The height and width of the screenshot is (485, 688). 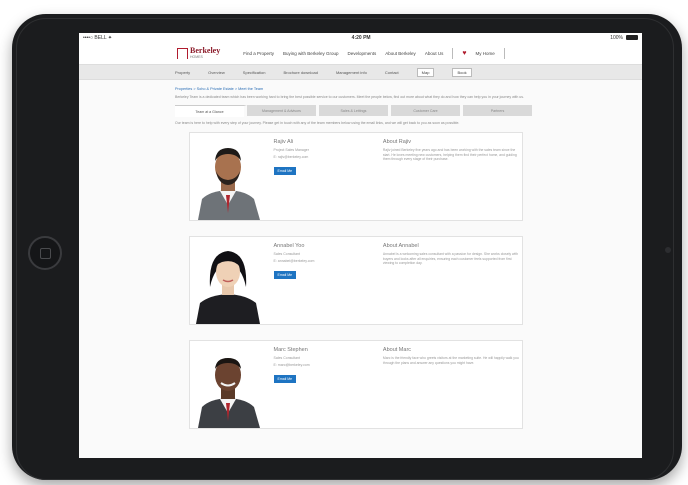 I want to click on battery-label: 100%, so click(x=616, y=37).